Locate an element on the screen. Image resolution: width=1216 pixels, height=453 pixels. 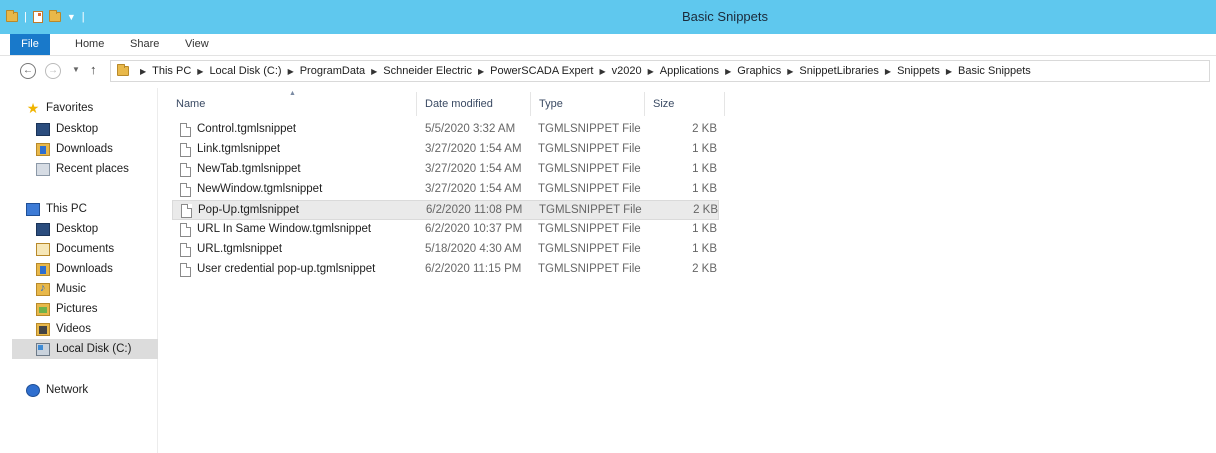
nav-item-recent-places: Recent places is located at coordinates (82, 169).